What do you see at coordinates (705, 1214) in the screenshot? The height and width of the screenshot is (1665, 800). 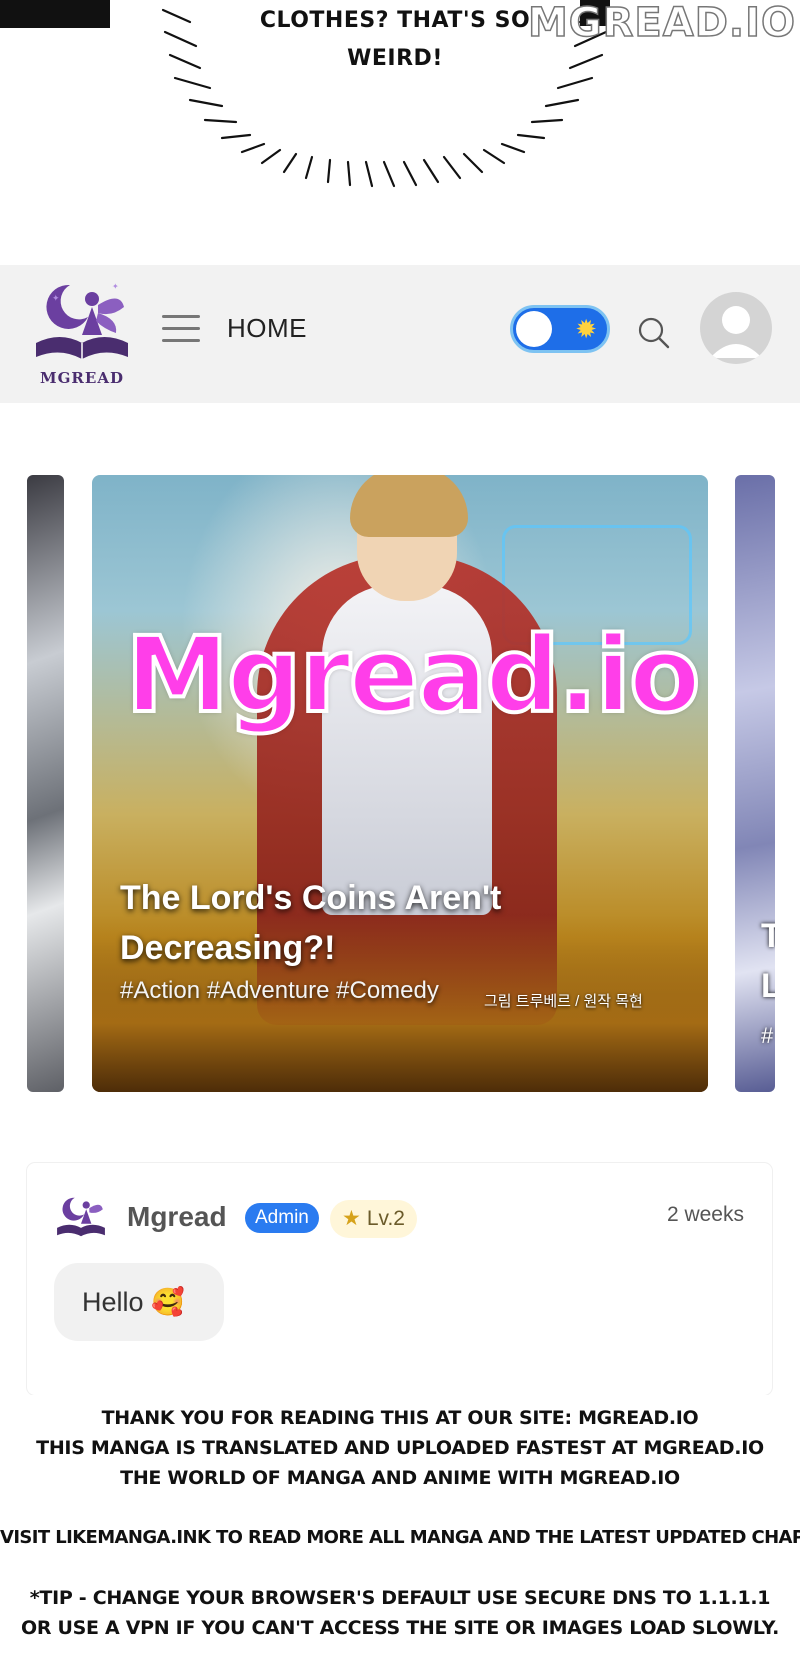 I see `comment-time: 2 weeks` at bounding box center [705, 1214].